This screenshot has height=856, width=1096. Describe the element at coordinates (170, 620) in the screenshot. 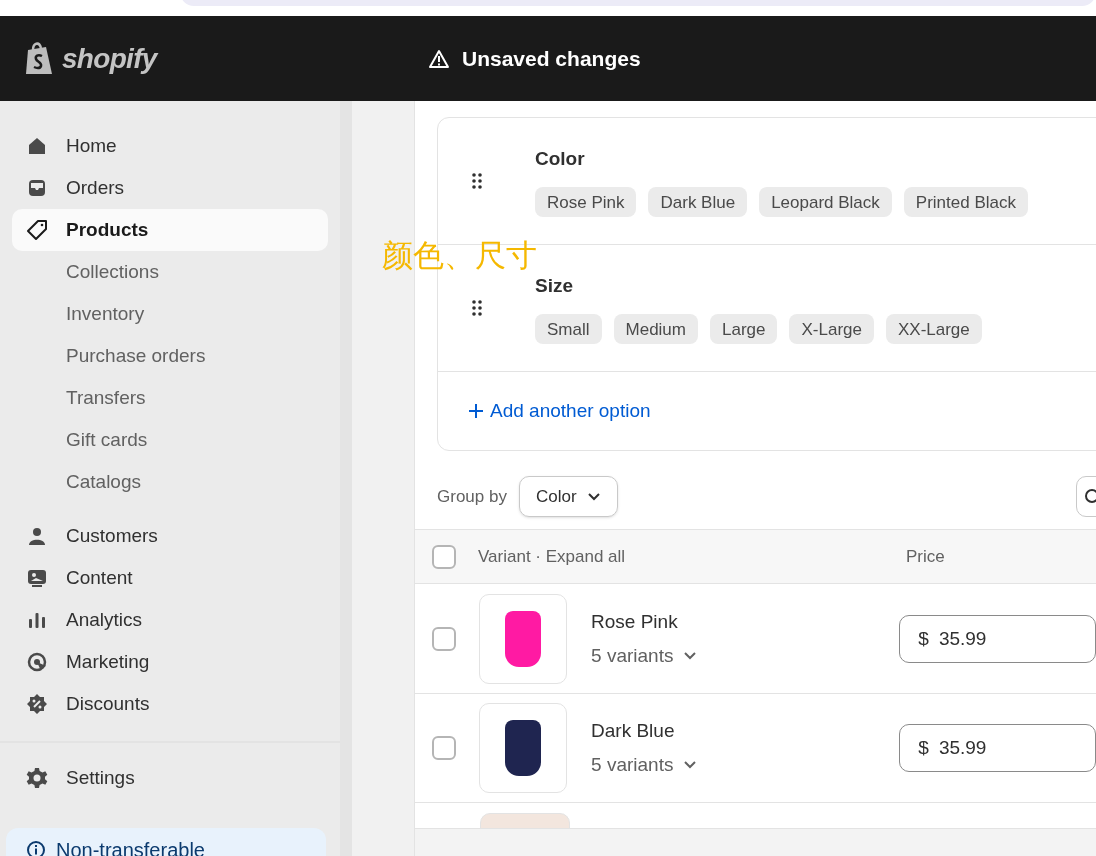

I see `sidebar-item: Analytics` at that location.